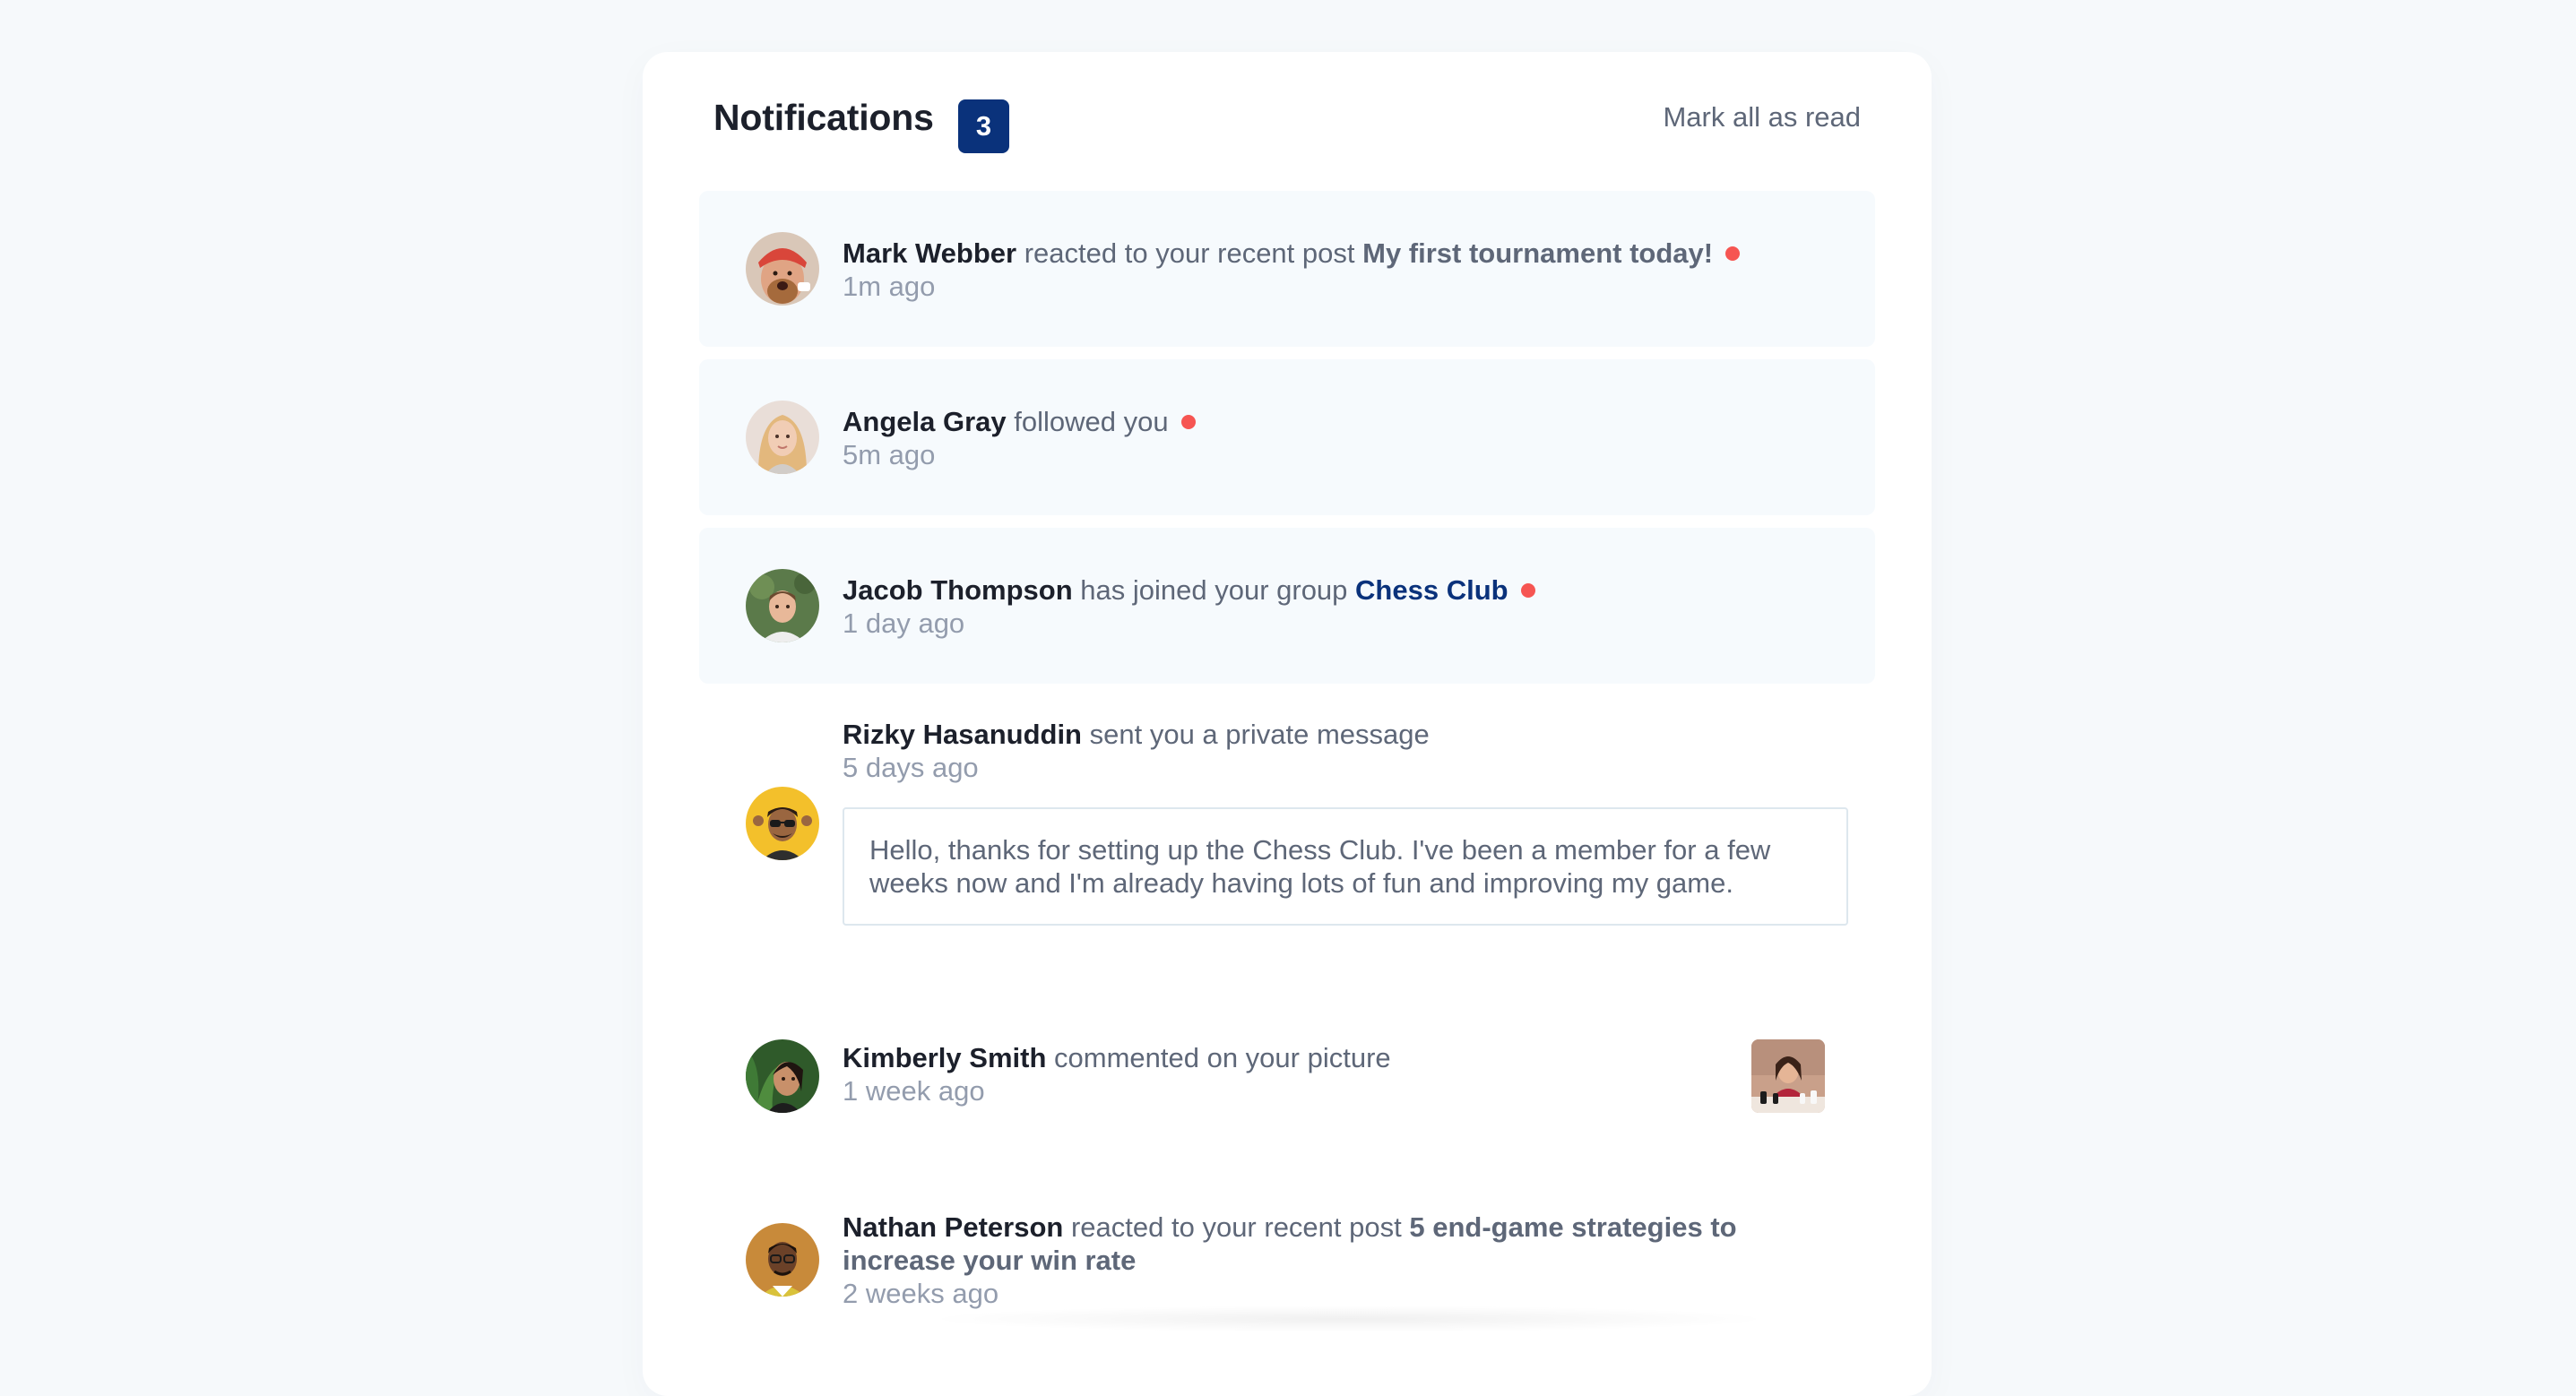 The image size is (2576, 1396). I want to click on notification-time: 1 day ago, so click(904, 623).